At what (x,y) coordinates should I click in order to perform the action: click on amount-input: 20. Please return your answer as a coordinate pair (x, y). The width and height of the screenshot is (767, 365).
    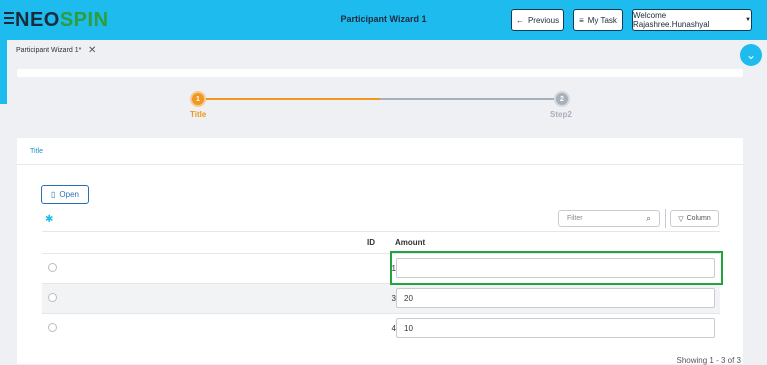
    Looking at the image, I should click on (555, 298).